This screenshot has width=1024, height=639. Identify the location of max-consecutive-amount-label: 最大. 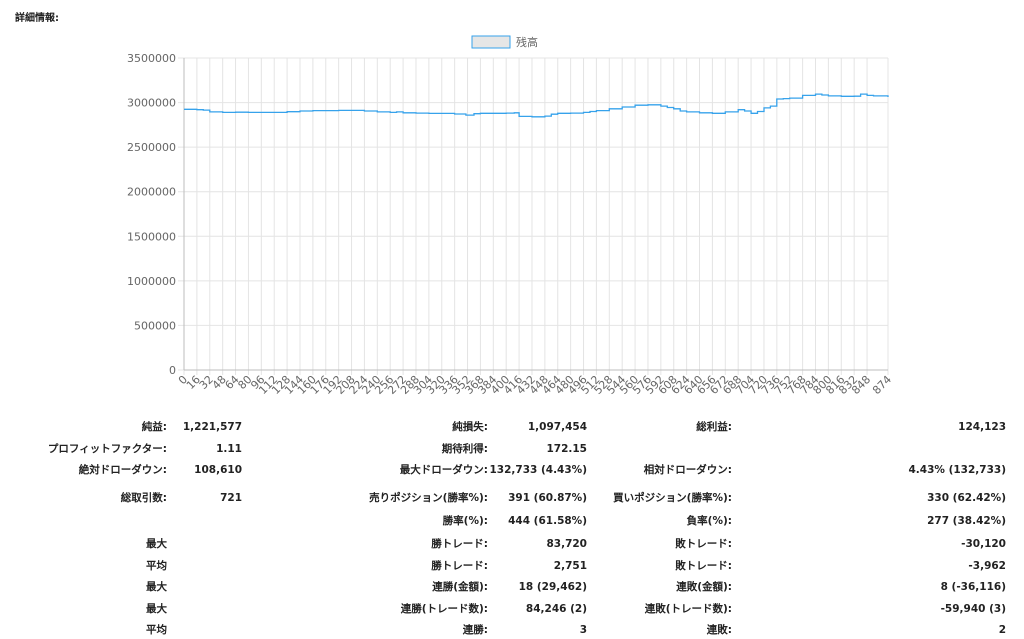
(156, 587).